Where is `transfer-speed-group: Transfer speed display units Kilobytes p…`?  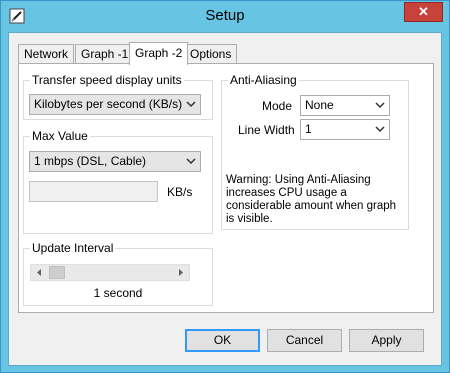
transfer-speed-group: Transfer speed display units Kilobytes p… is located at coordinates (118, 96).